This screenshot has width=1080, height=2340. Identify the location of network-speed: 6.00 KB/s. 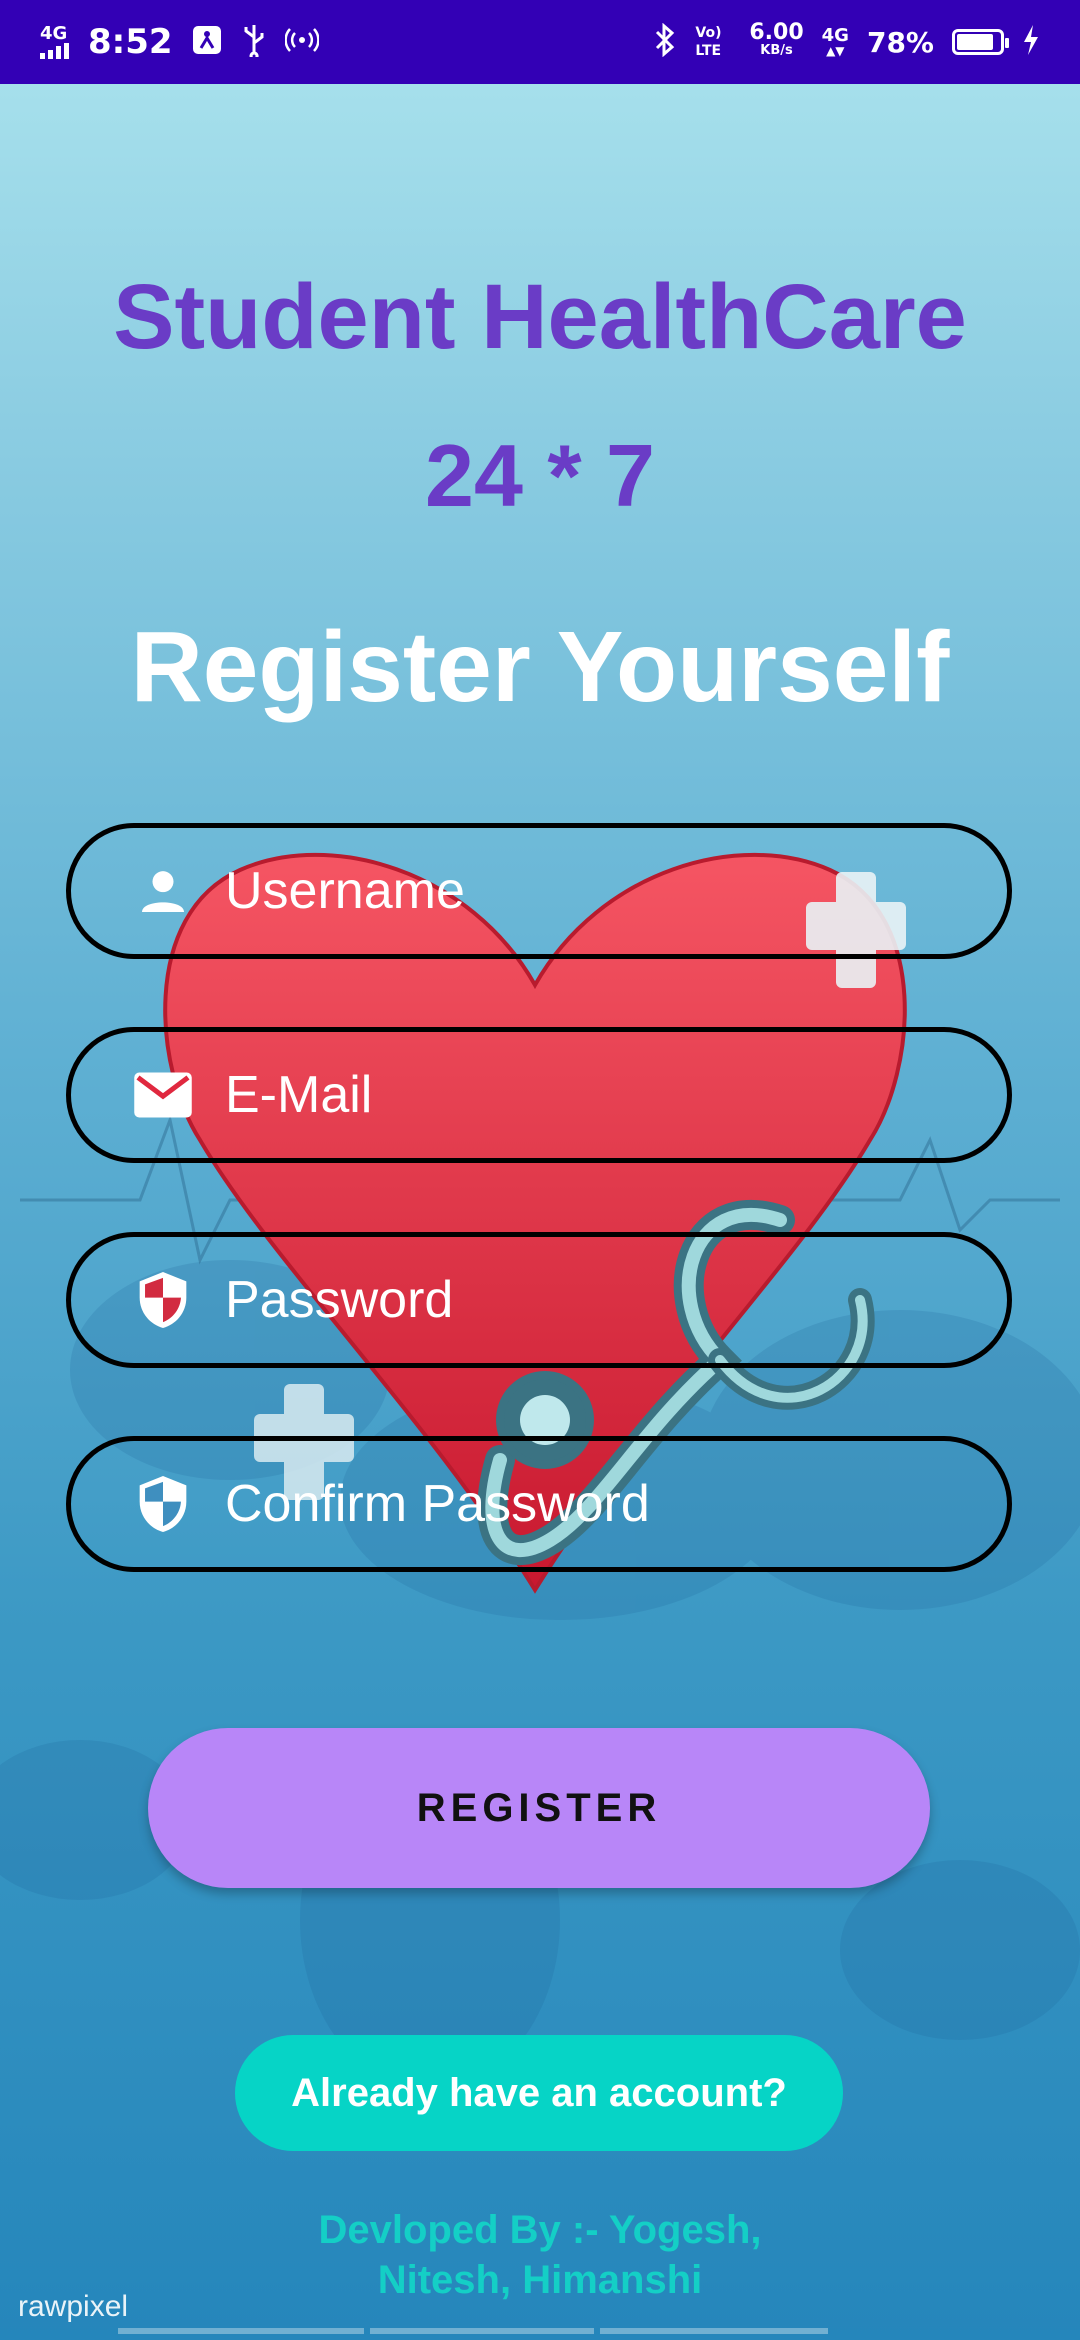
(776, 40).